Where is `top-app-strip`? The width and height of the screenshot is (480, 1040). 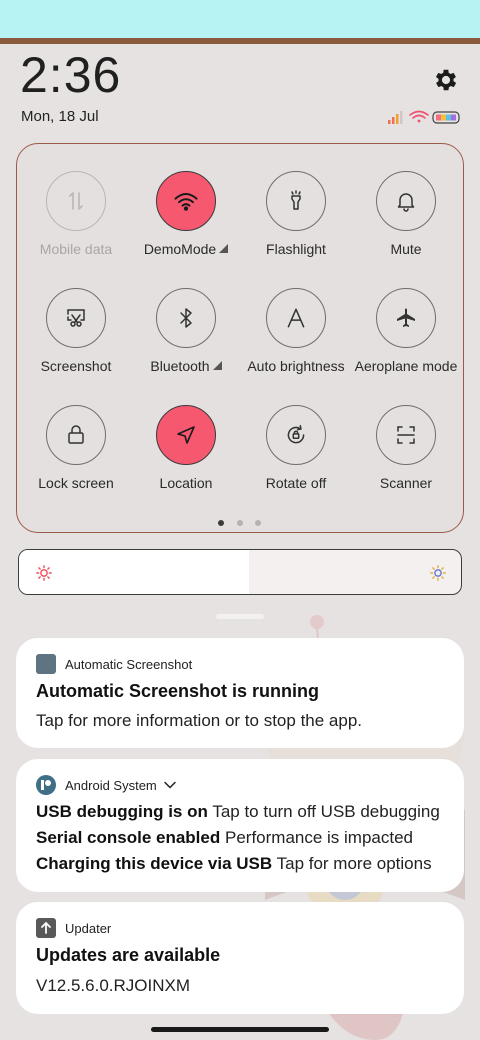 top-app-strip is located at coordinates (240, 19).